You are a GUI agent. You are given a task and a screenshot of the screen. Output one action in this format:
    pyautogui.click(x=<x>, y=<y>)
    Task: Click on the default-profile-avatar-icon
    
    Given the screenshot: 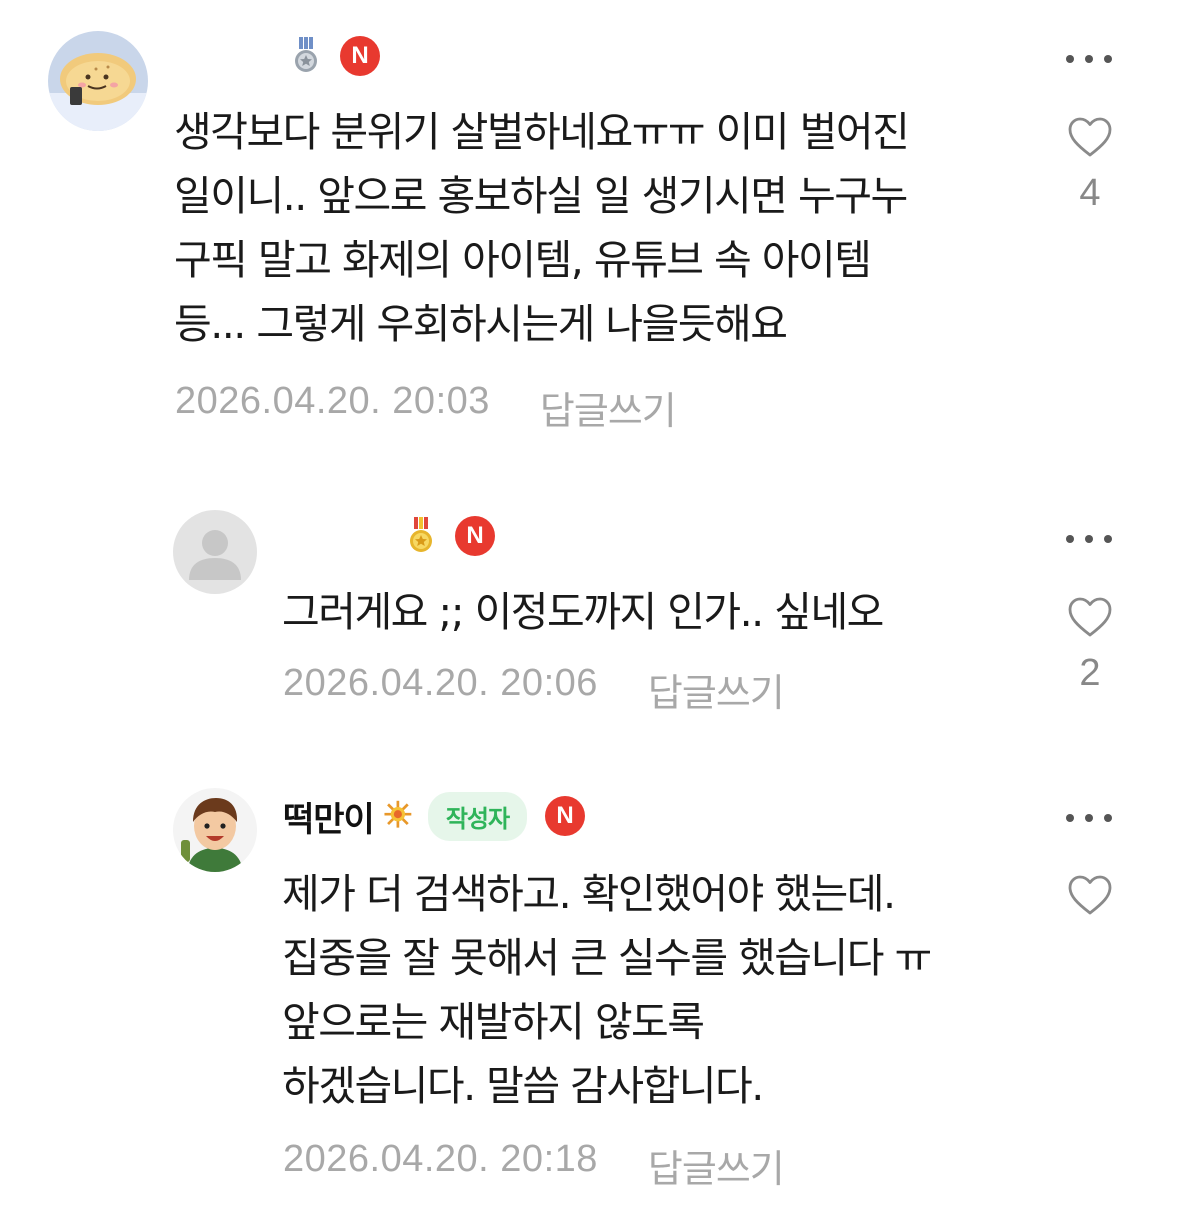 What is the action you would take?
    pyautogui.click(x=215, y=552)
    